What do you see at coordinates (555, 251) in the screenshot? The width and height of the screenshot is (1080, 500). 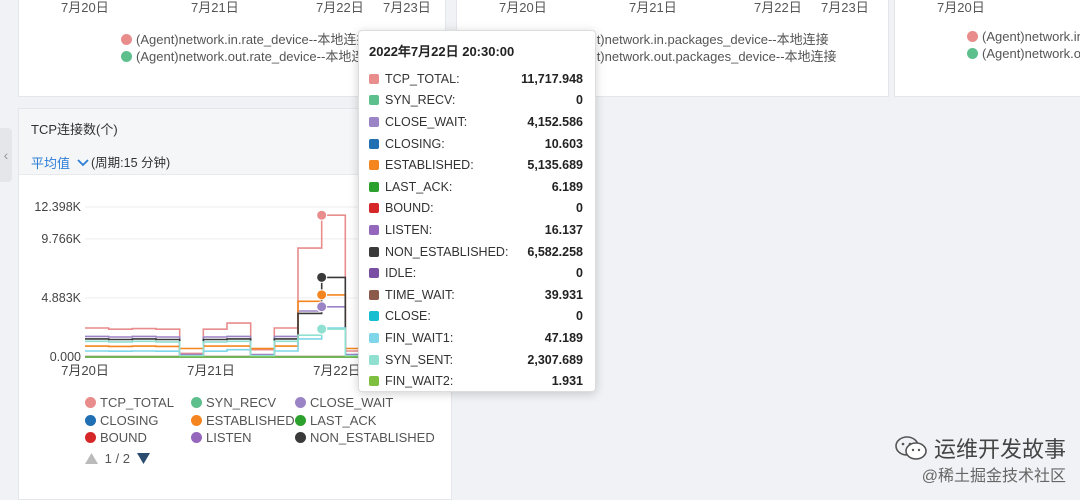 I see `tooltip-series-value: 6,582.258` at bounding box center [555, 251].